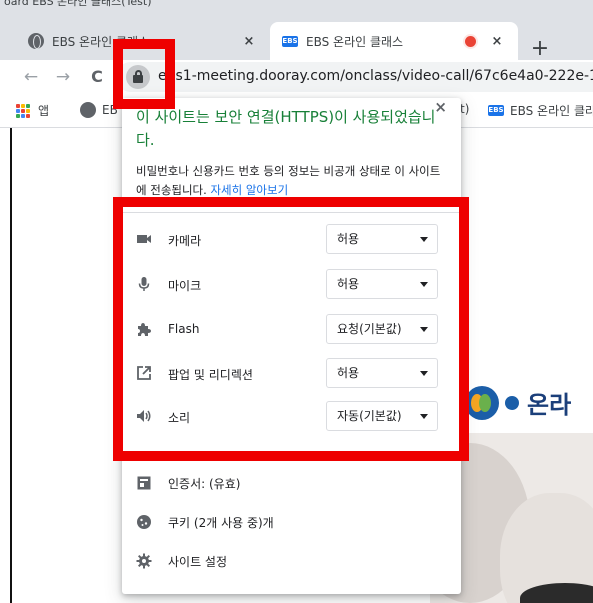  Describe the element at coordinates (440, 107) in the screenshot. I see `close-icon: ×` at that location.